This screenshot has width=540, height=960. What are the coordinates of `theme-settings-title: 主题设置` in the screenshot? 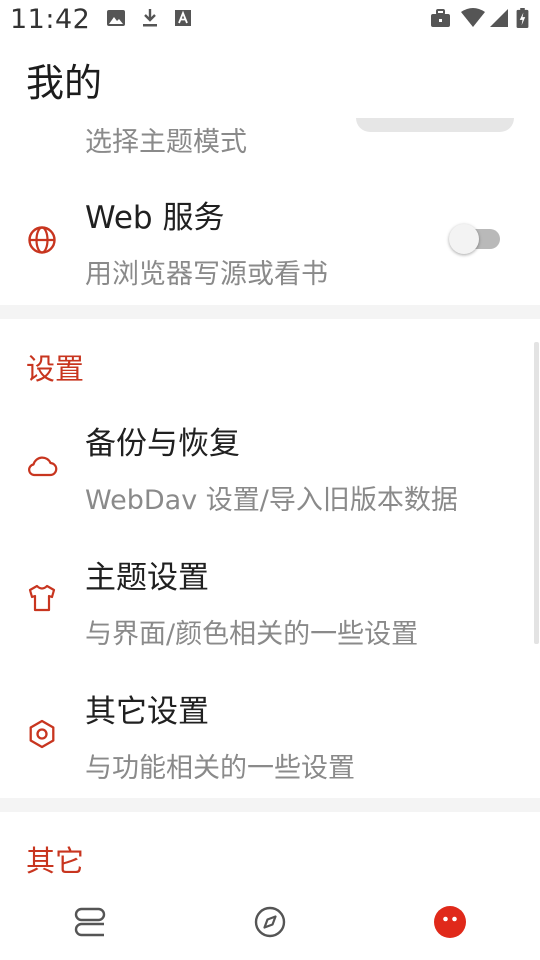 It's located at (147, 578).